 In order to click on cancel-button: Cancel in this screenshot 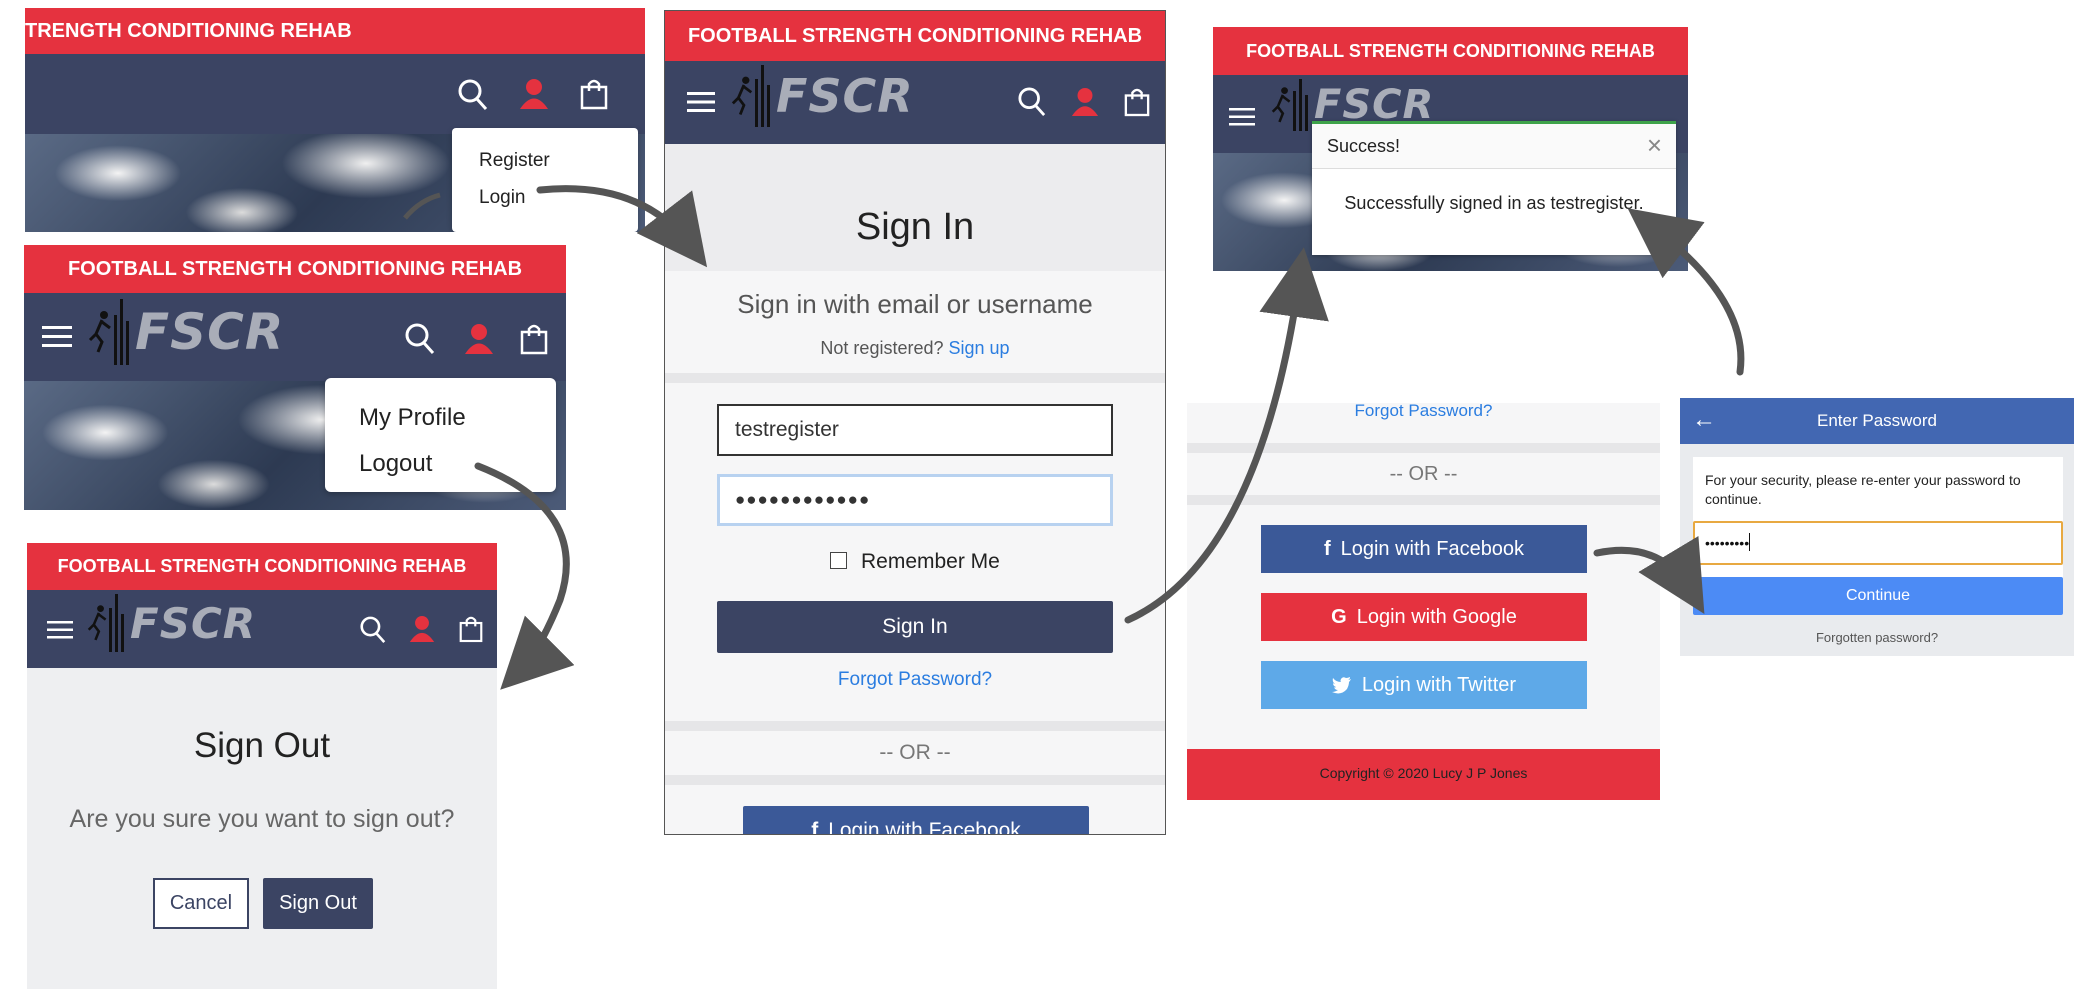, I will do `click(201, 903)`.